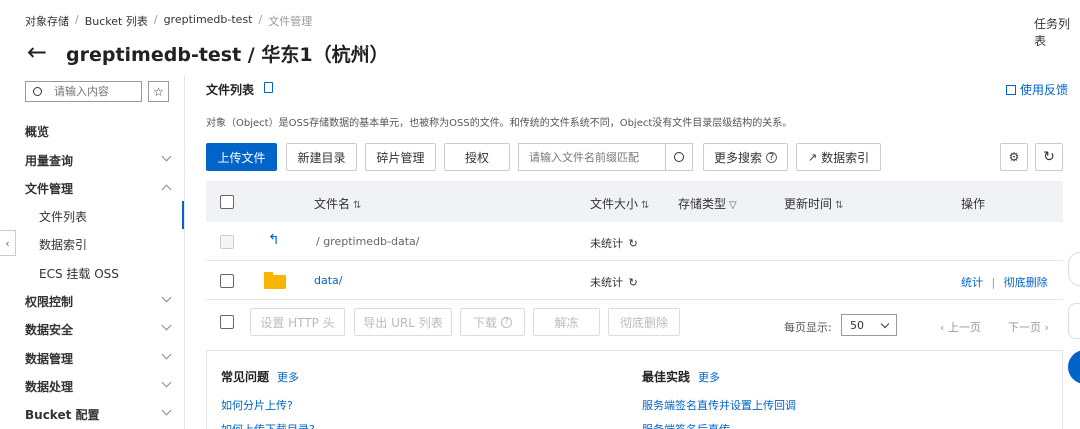  What do you see at coordinates (492, 322) in the screenshot?
I see `download-button: 下载 ?` at bounding box center [492, 322].